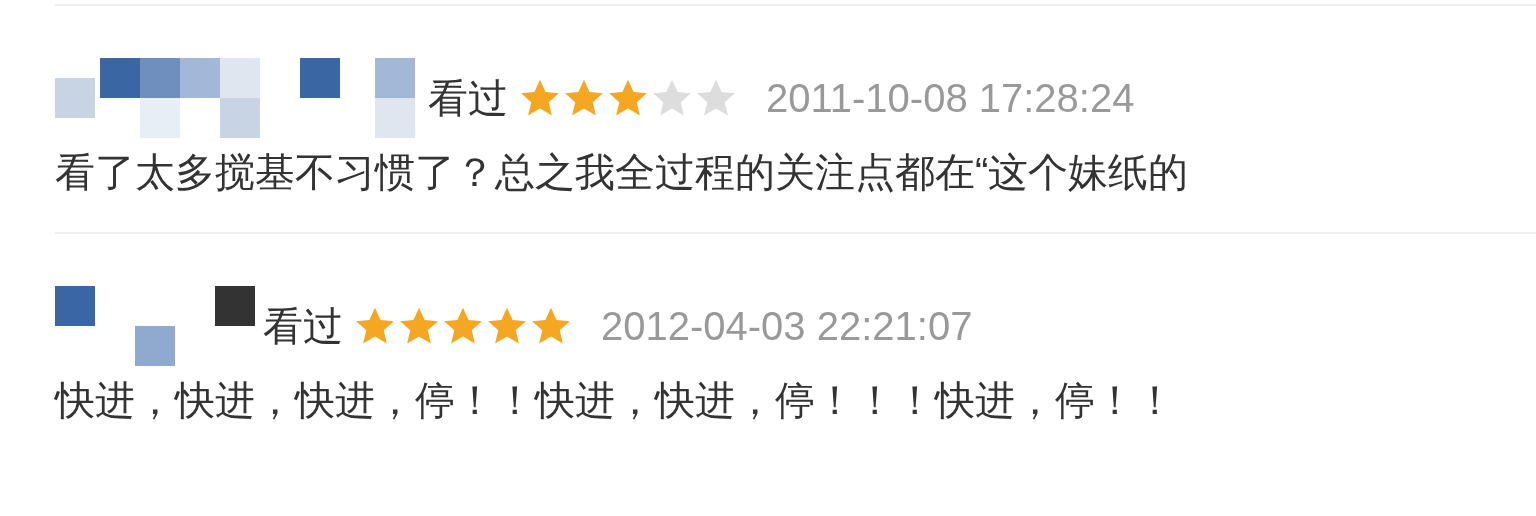  What do you see at coordinates (787, 326) in the screenshot?
I see `comment-time: 2012-04-03 22:21:07` at bounding box center [787, 326].